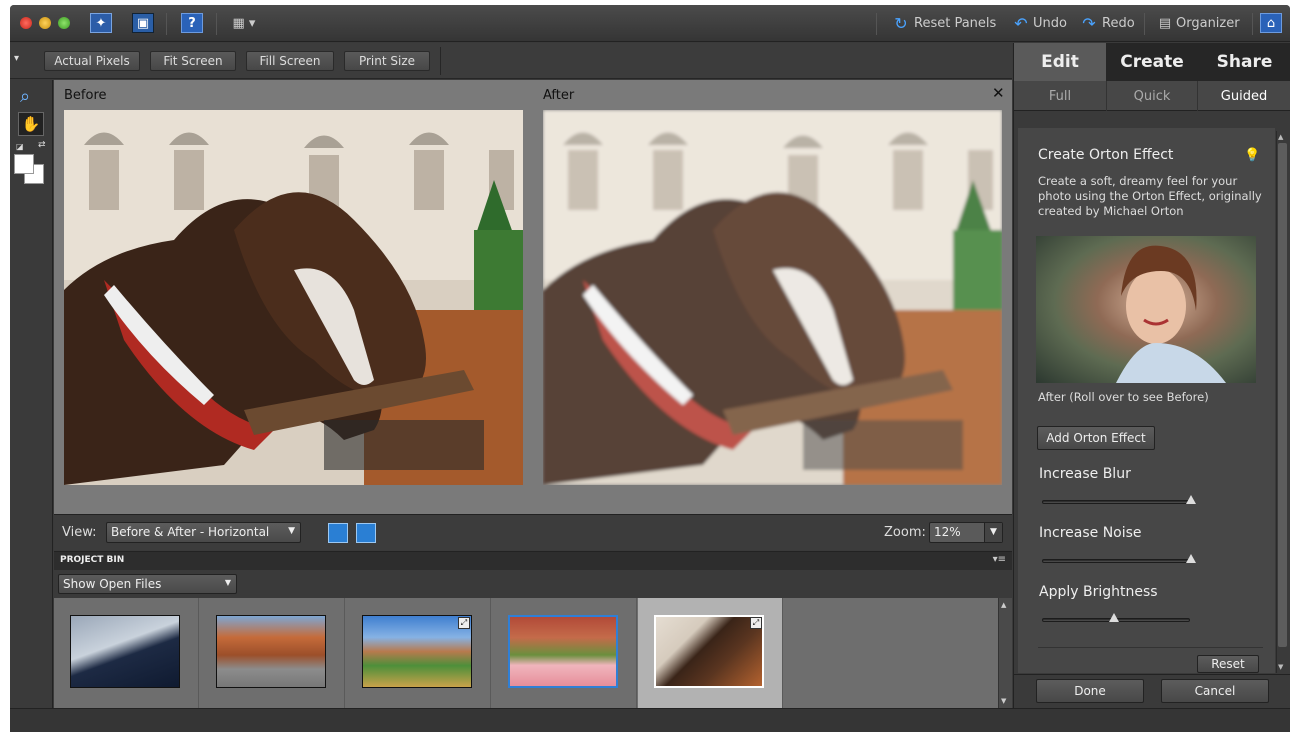 This screenshot has height=742, width=1300. Describe the element at coordinates (366, 533) in the screenshot. I see `swap-views-icon` at that location.